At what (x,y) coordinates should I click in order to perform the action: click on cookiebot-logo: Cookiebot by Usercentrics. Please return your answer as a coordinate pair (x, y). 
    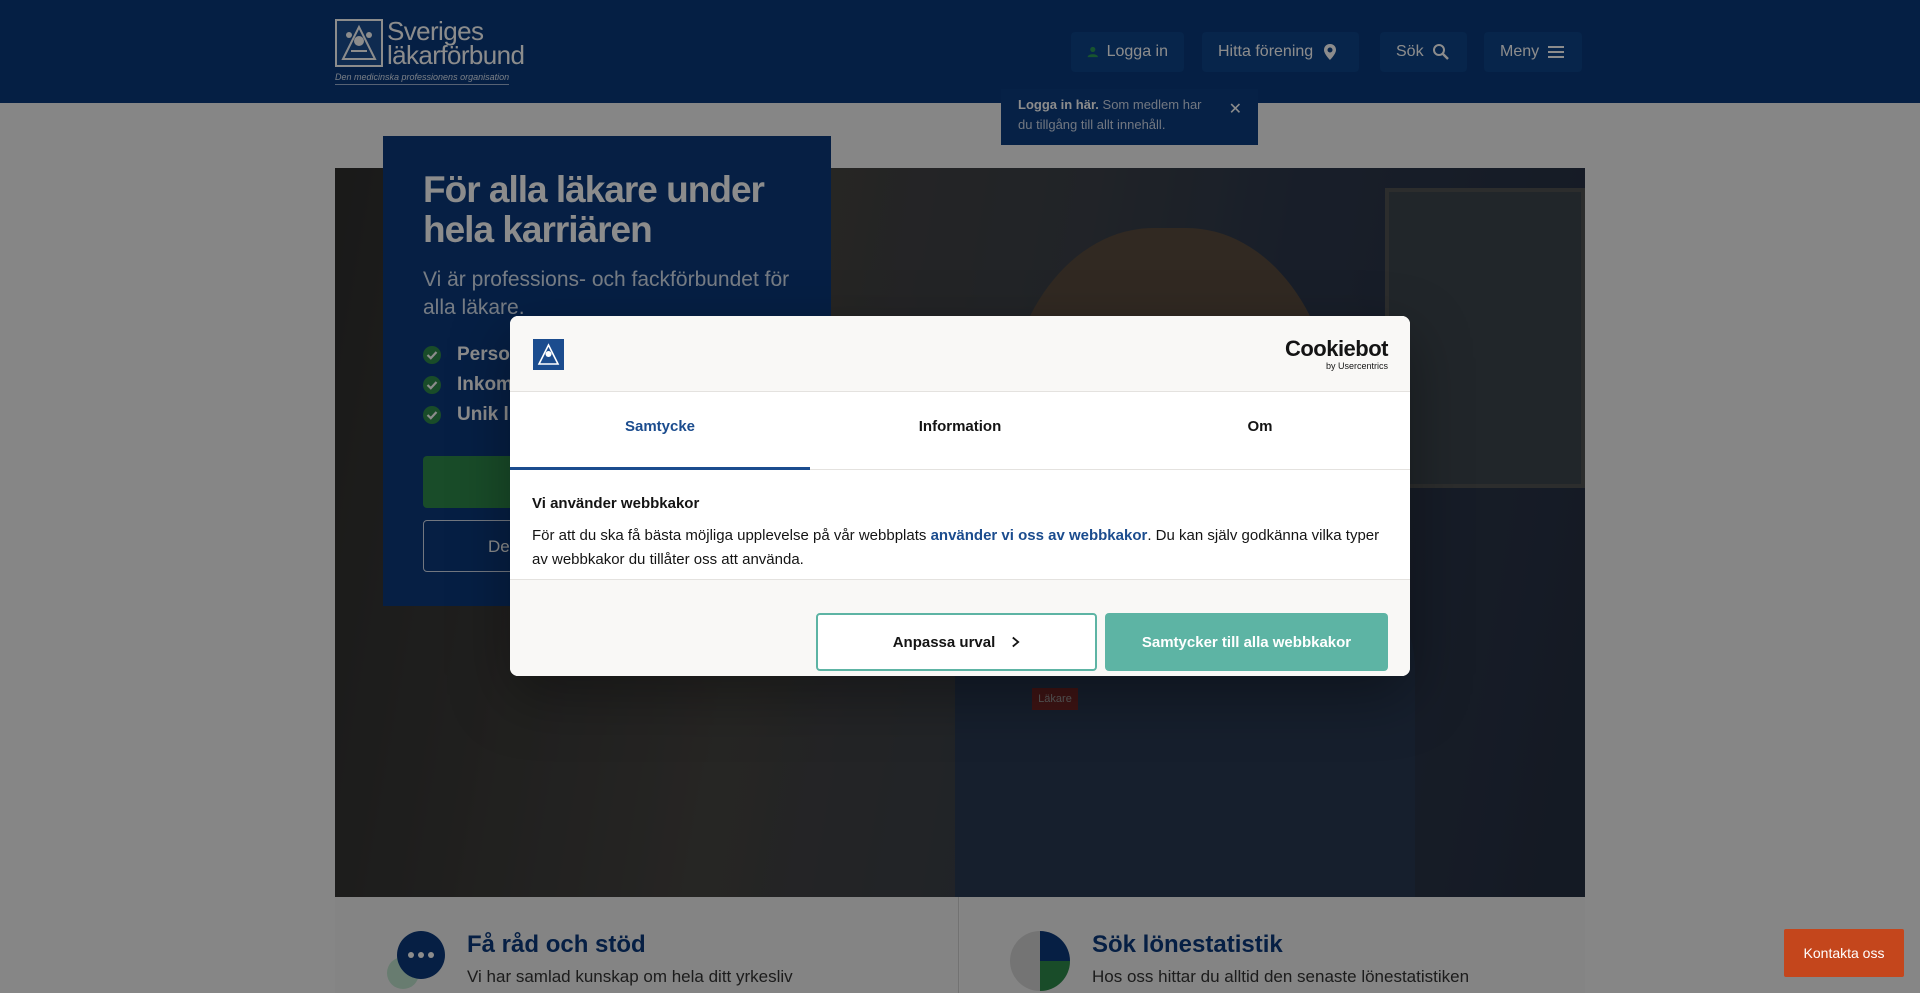
    Looking at the image, I should click on (1336, 354).